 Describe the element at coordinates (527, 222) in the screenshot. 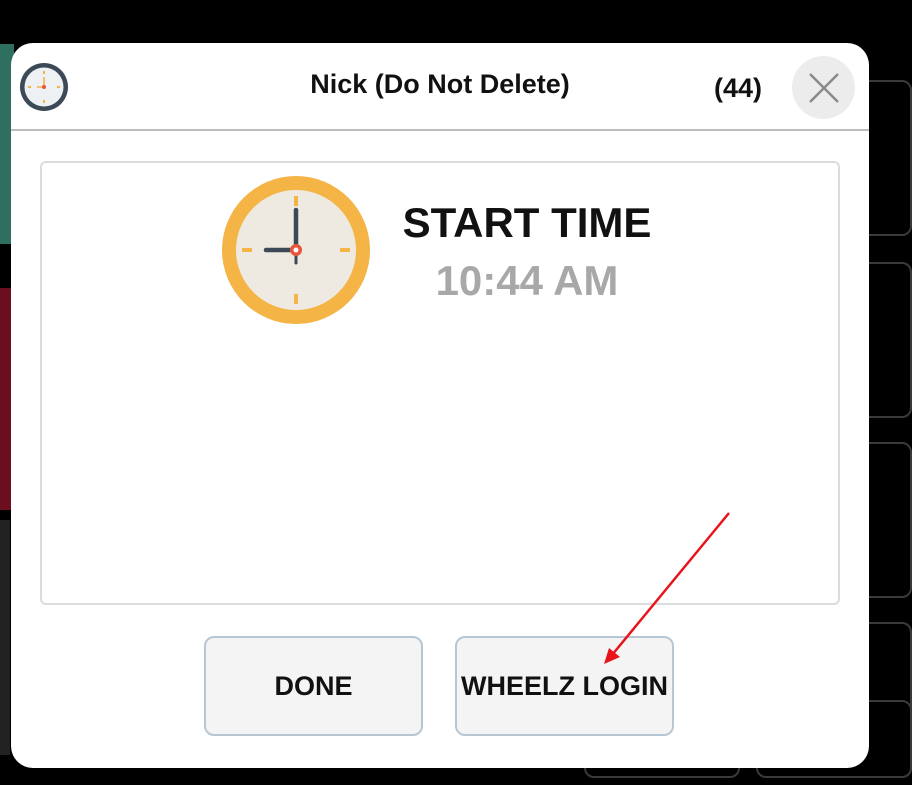

I see `start-time-label: START TIME` at that location.